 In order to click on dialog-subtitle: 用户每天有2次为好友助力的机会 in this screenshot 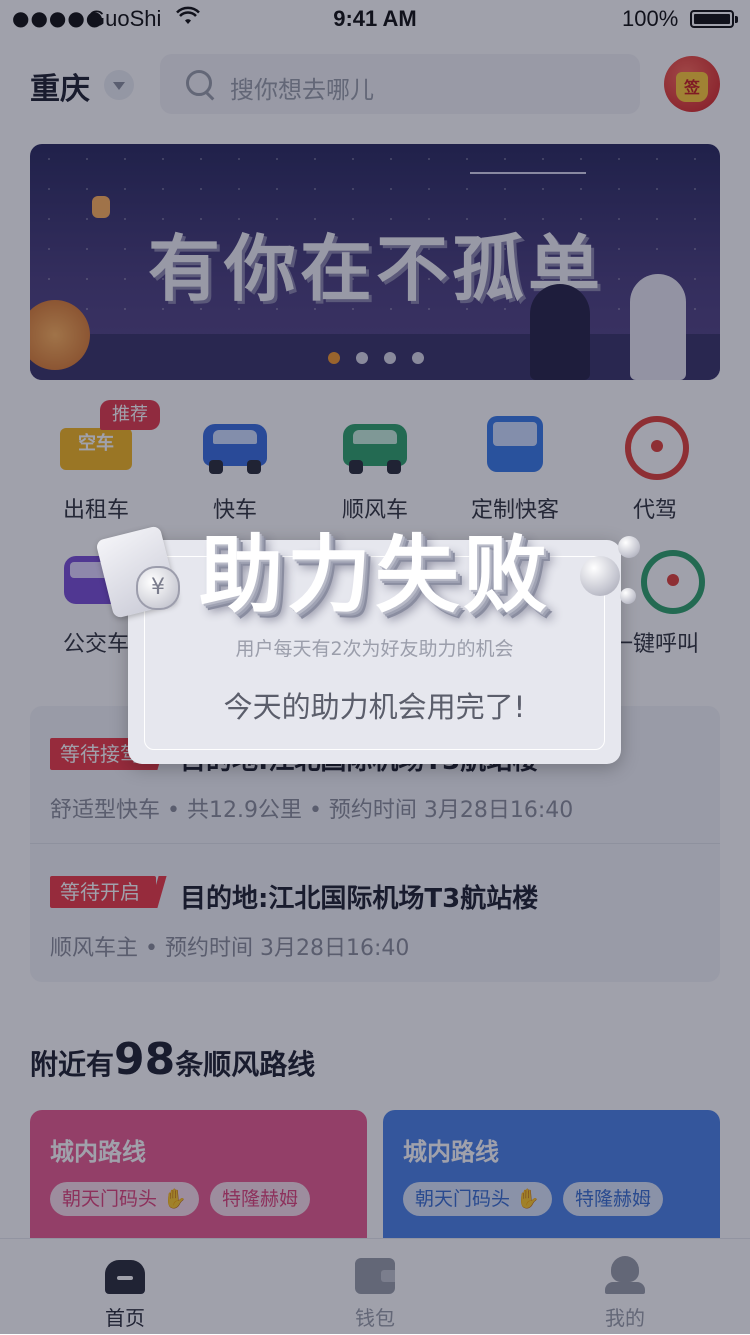, I will do `click(374, 649)`.